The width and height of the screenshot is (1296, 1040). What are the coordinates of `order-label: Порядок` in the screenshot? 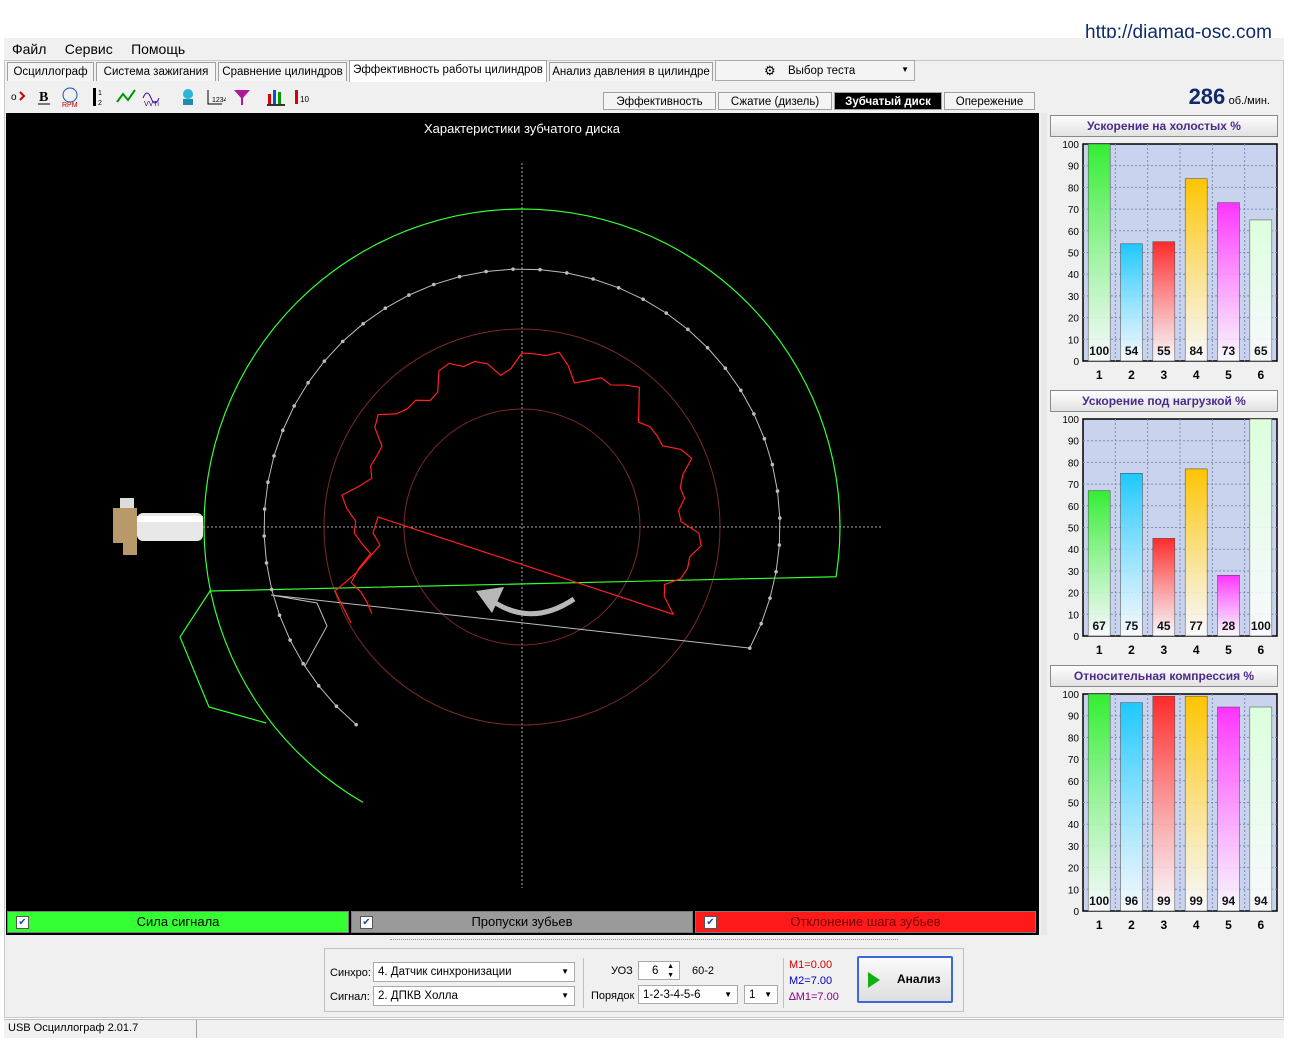 It's located at (613, 996).